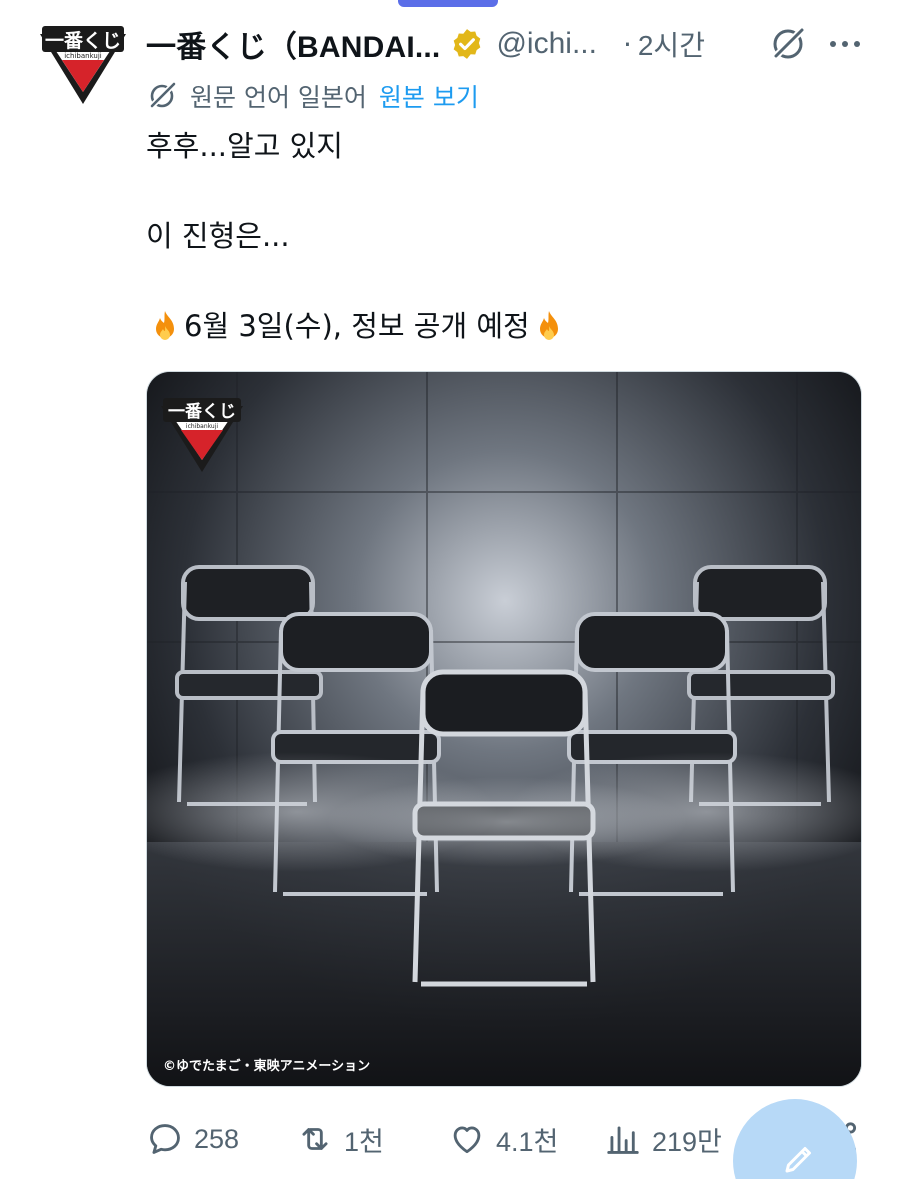 The image size is (900, 1179). What do you see at coordinates (267, 1066) in the screenshot?
I see `media-copyright: ©ゆでたまご・東映アニメーション` at bounding box center [267, 1066].